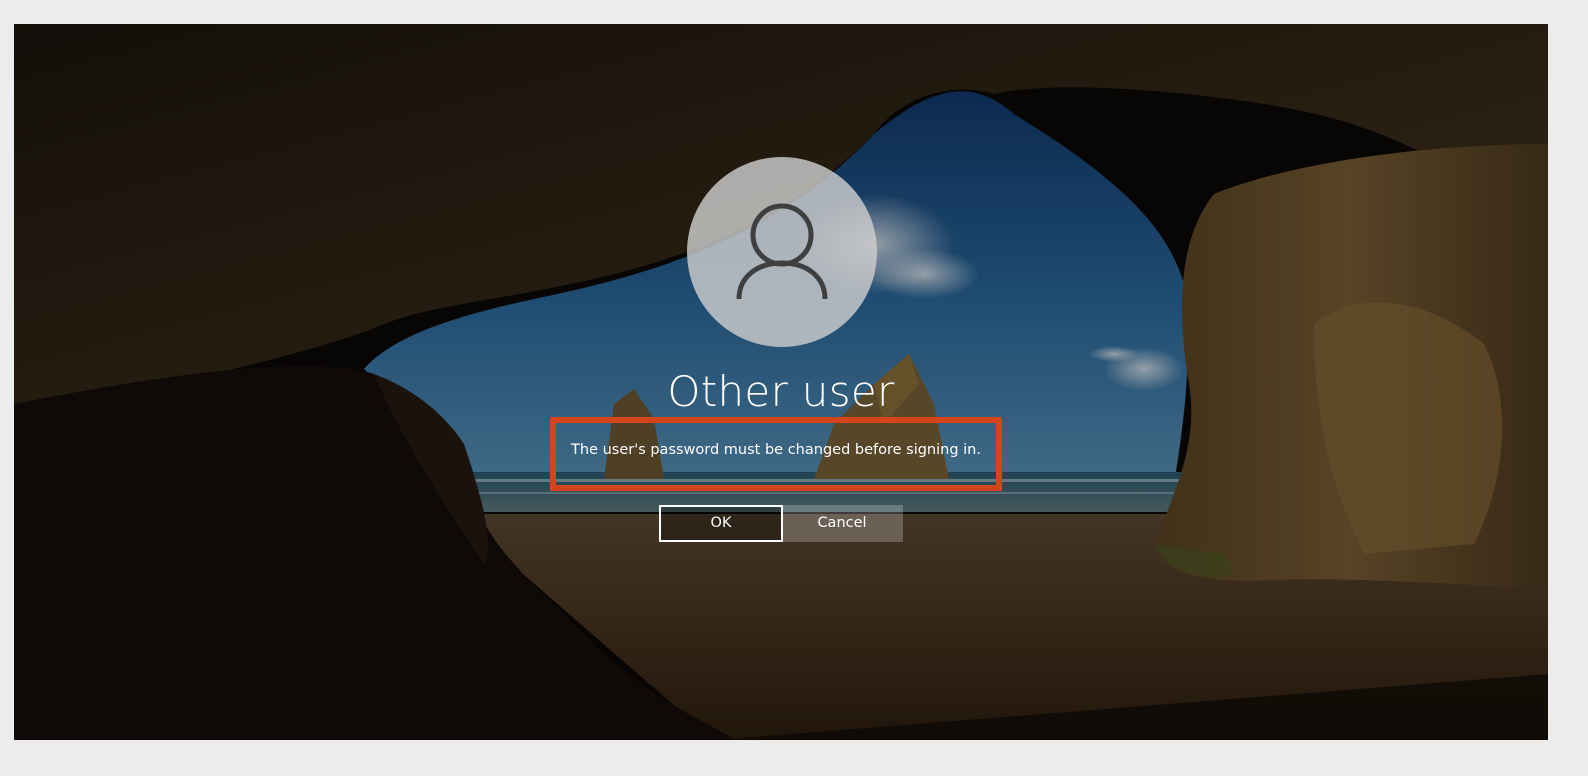 The height and width of the screenshot is (776, 1588). What do you see at coordinates (781, 391) in the screenshot?
I see `username-label: Other user` at bounding box center [781, 391].